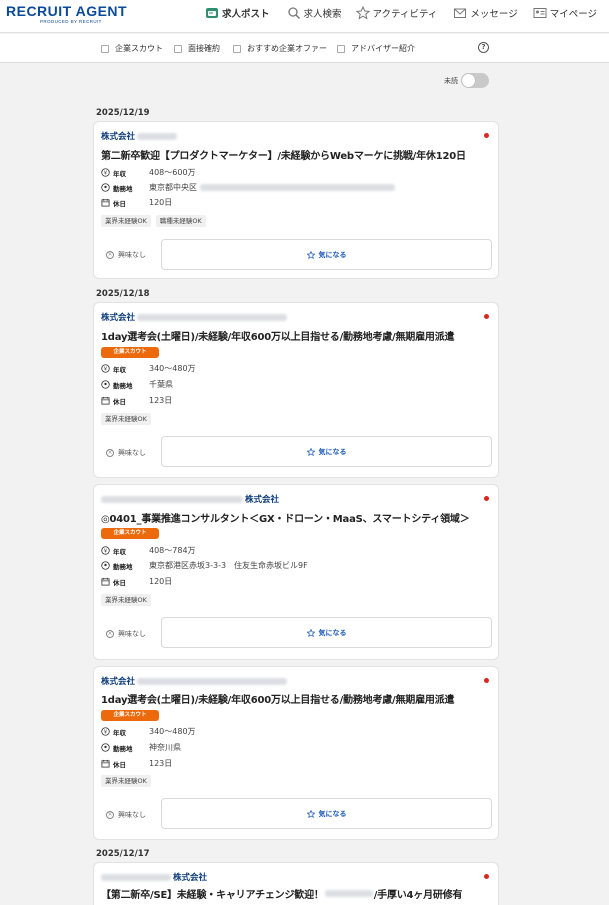 This screenshot has width=609, height=905. What do you see at coordinates (283, 154) in the screenshot?
I see `job-title: 第二新卒歓迎【プロダクトマーケター】/未経験からWebマーケに挑戦/年休120日` at bounding box center [283, 154].